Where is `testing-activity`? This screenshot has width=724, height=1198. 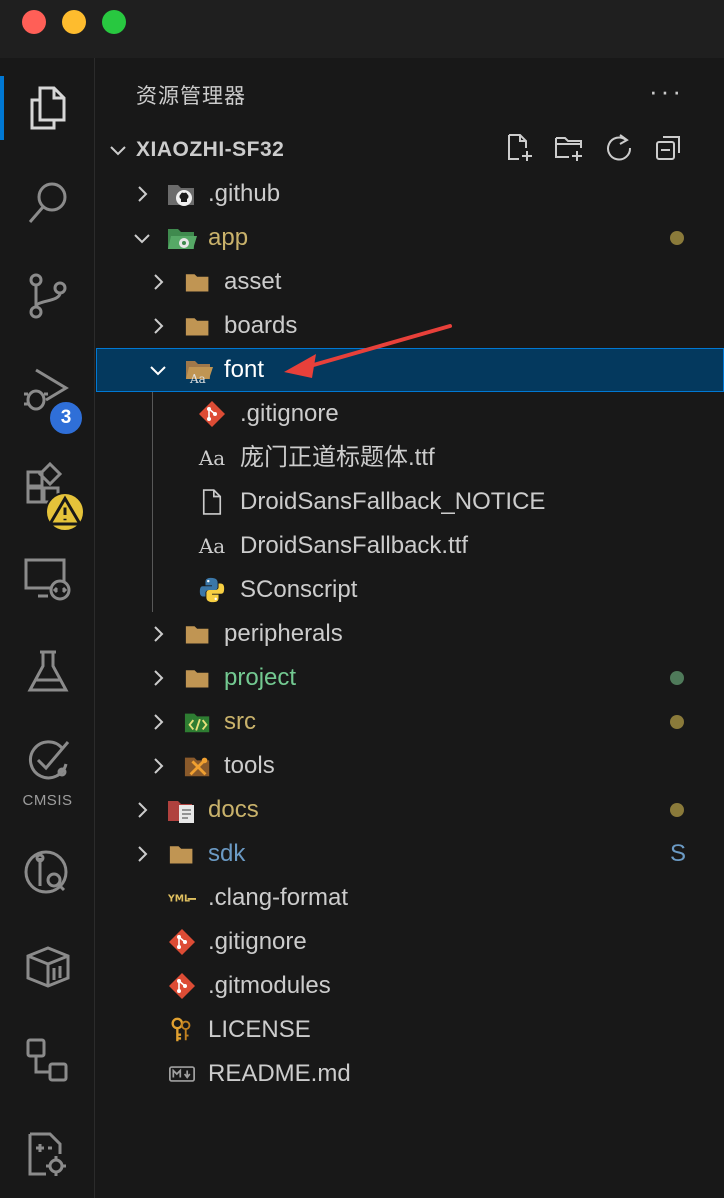
testing-activity is located at coordinates (47, 672).